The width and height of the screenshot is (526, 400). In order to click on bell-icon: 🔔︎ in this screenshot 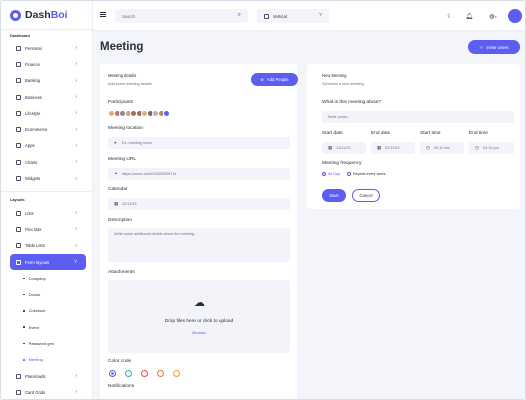, I will do `click(469, 16)`.